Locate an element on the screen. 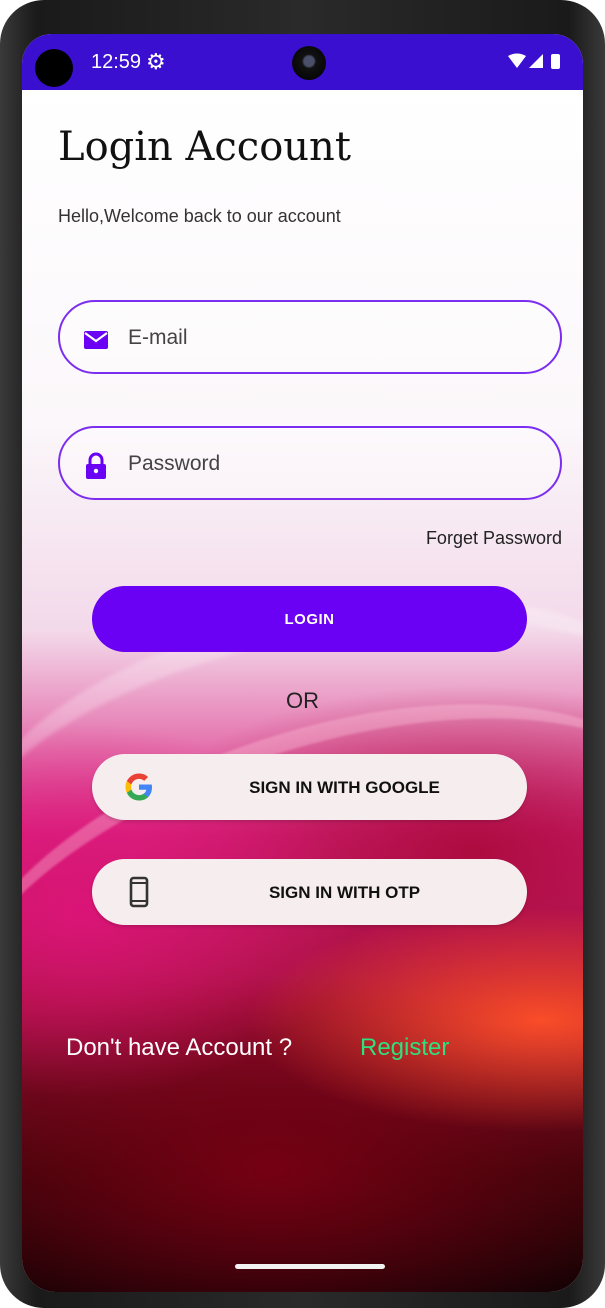 The image size is (605, 1308). email-field: E-mail is located at coordinates (310, 337).